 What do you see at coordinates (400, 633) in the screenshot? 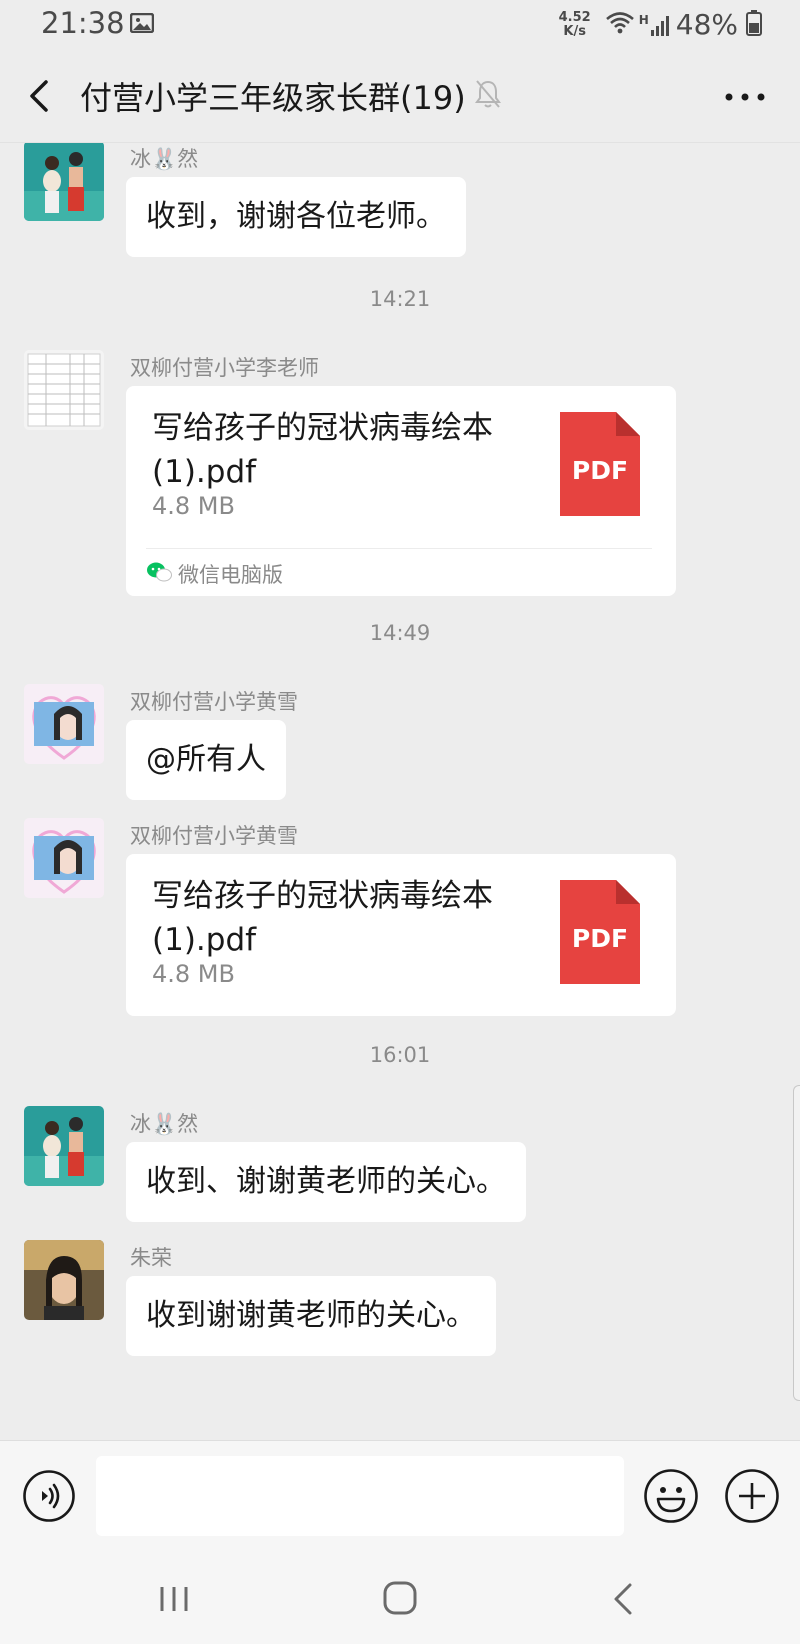
I see `timestamp: 14:49` at bounding box center [400, 633].